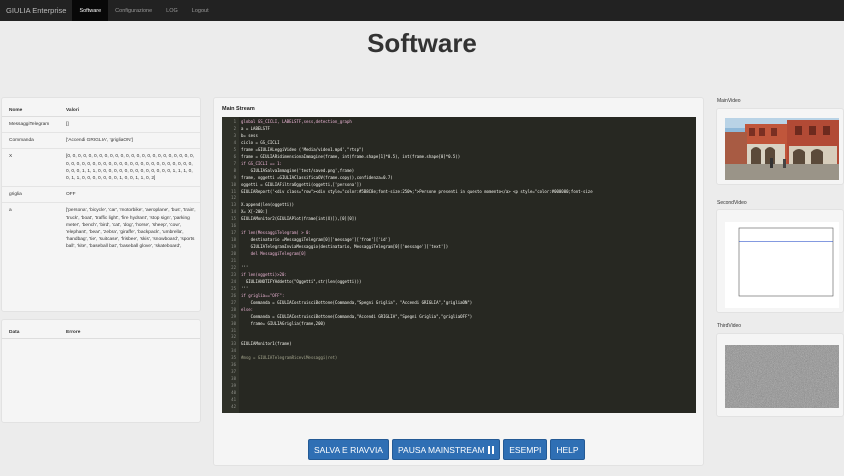 The image size is (844, 476). Describe the element at coordinates (782, 149) in the screenshot. I see `main-video-image` at that location.